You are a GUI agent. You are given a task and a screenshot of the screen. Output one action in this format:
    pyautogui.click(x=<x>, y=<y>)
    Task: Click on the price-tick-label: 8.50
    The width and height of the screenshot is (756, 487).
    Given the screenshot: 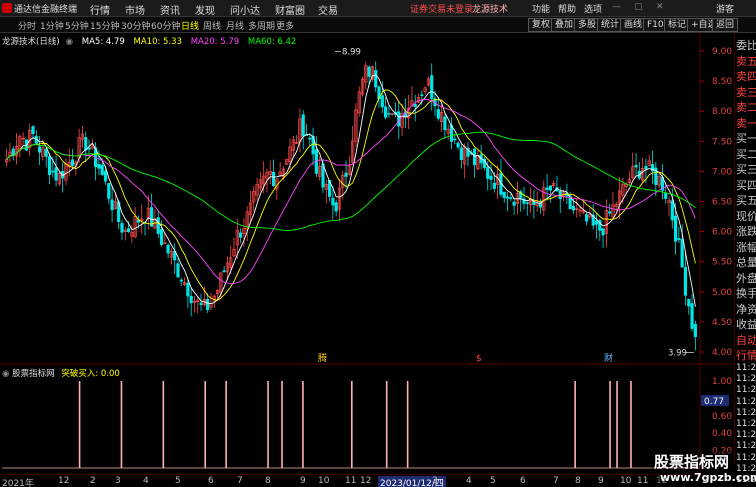 What is the action you would take?
    pyautogui.click(x=722, y=82)
    